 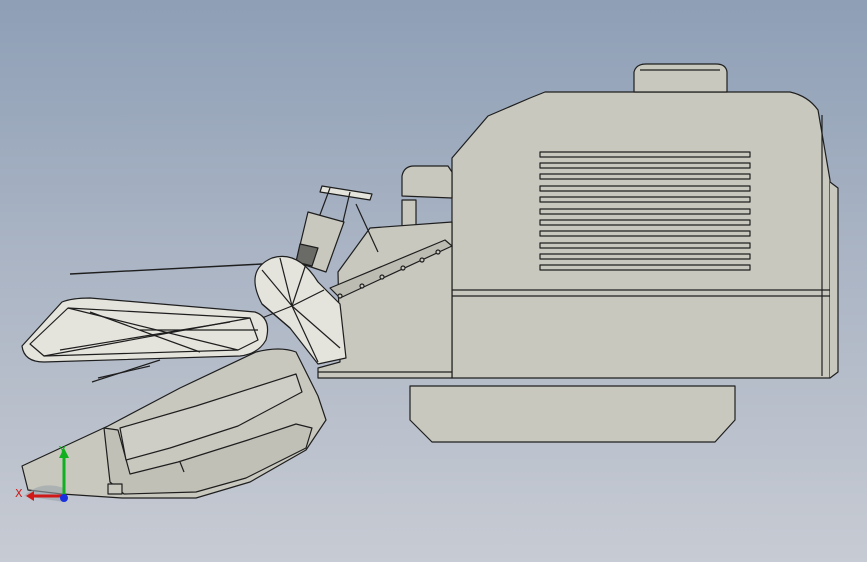 What do you see at coordinates (680, 78) in the screenshot?
I see `top-cap` at bounding box center [680, 78].